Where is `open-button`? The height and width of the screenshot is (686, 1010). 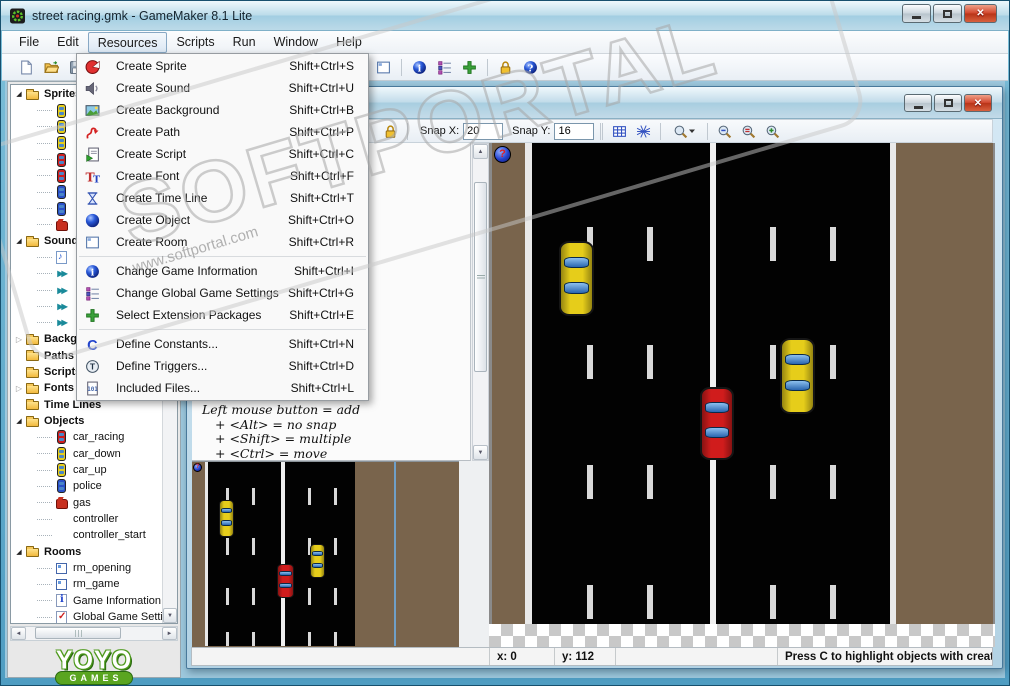 open-button is located at coordinates (51, 67).